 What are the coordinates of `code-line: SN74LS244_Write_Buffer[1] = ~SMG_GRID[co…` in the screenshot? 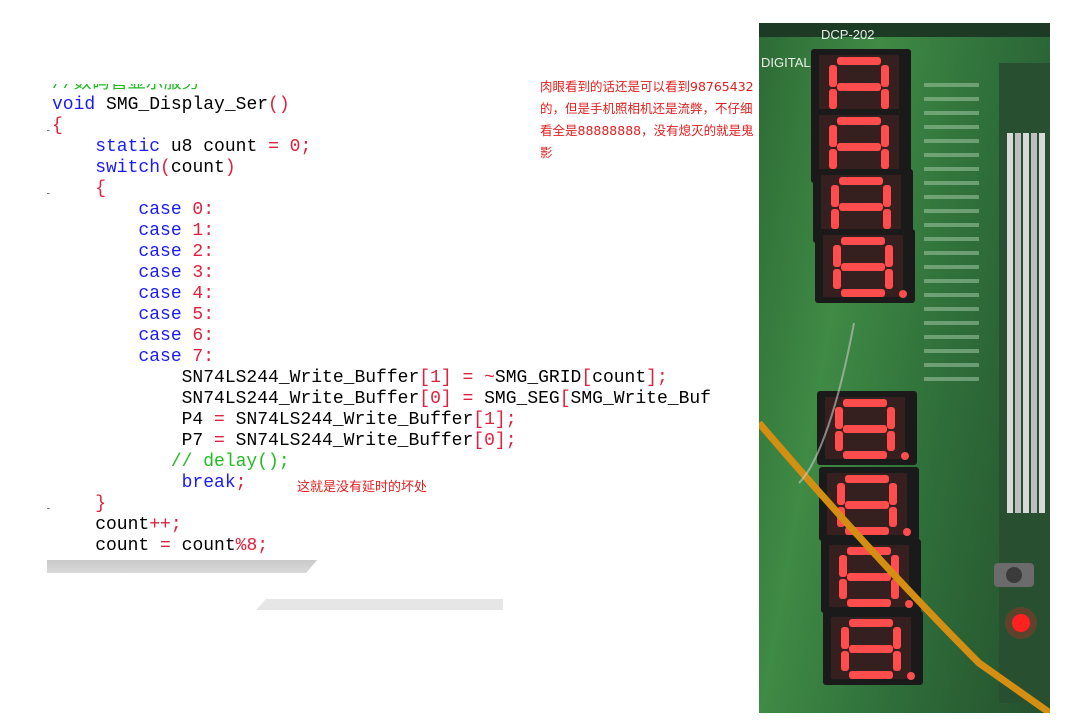 It's located at (360, 378).